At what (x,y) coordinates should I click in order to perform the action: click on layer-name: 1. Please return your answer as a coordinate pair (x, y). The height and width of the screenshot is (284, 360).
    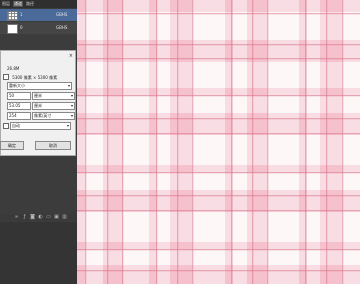
    Looking at the image, I should click on (21, 14).